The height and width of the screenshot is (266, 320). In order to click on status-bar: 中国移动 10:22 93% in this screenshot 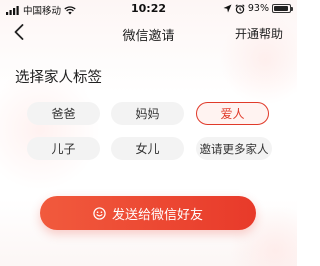, I will do `click(148, 9)`.